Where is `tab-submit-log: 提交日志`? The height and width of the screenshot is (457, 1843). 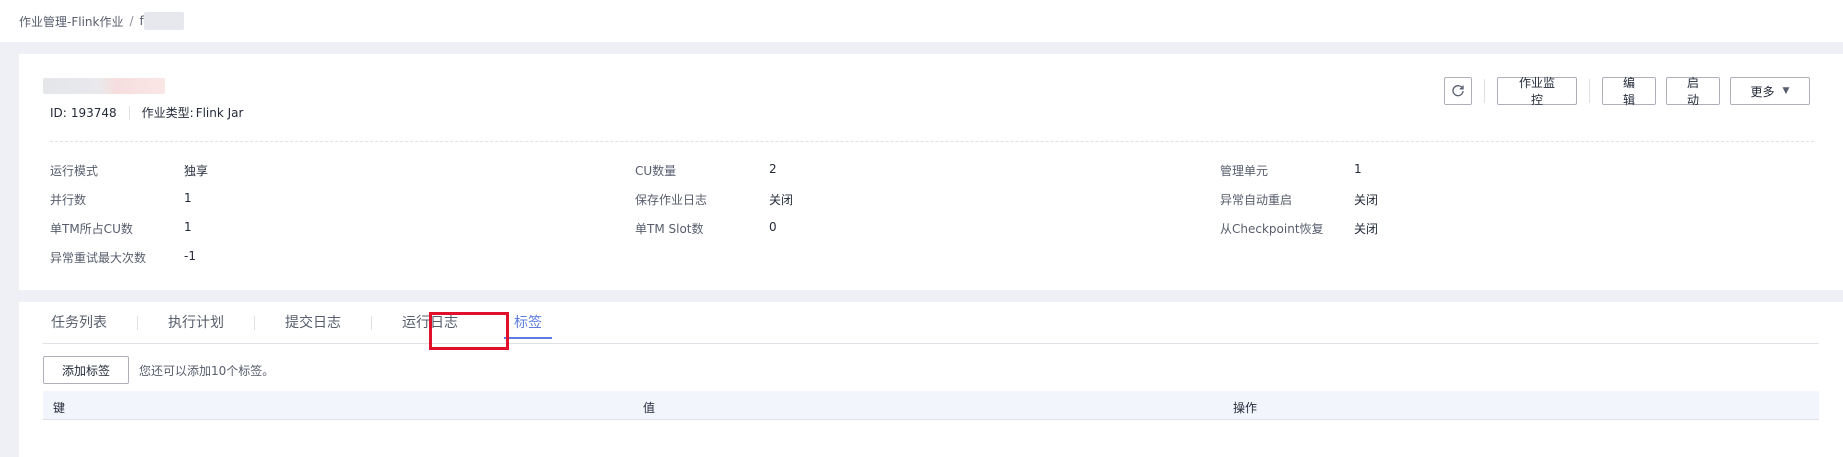 tab-submit-log: 提交日志 is located at coordinates (313, 322).